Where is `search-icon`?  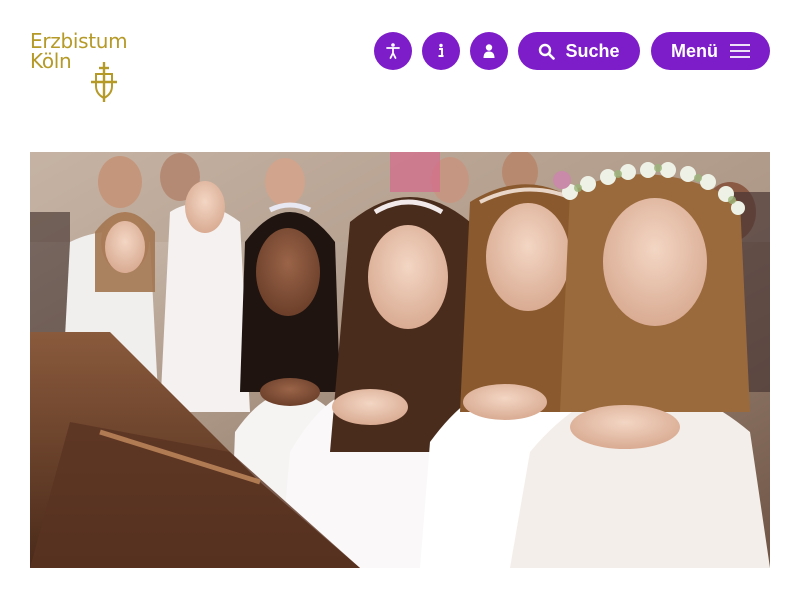
search-icon is located at coordinates (547, 51).